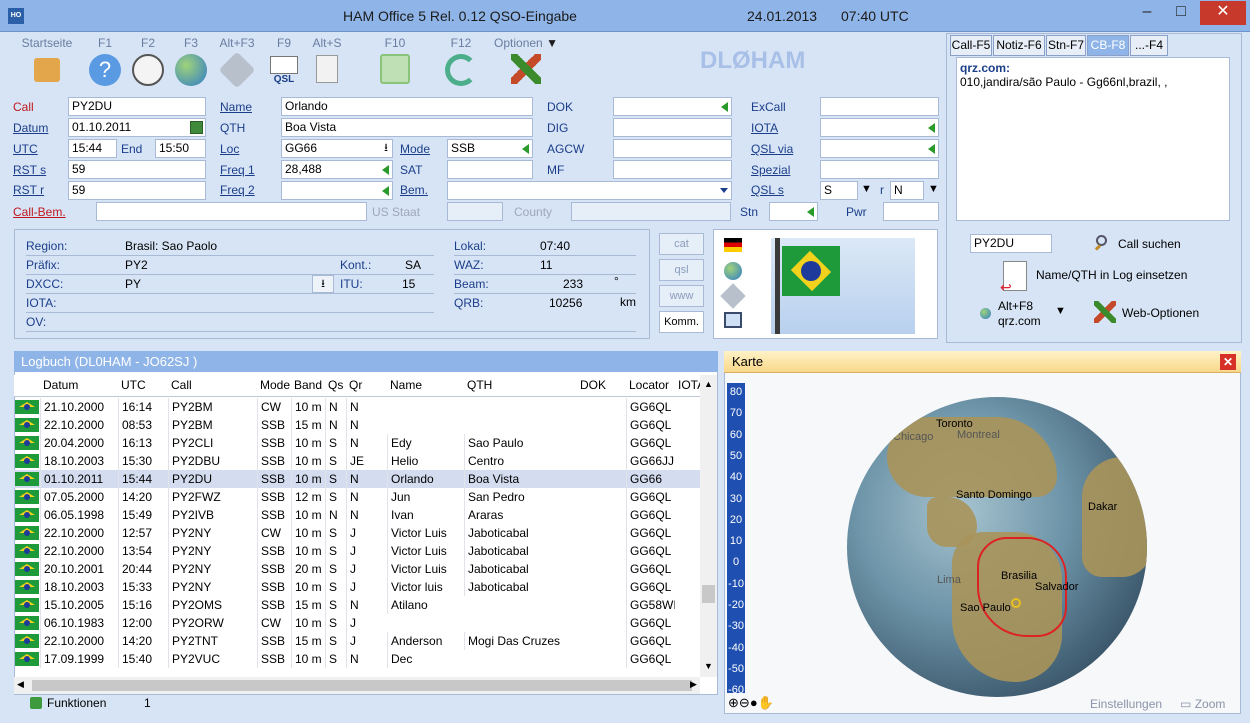 Image resolution: width=1250 pixels, height=723 pixels. What do you see at coordinates (137, 190) in the screenshot?
I see `rst-r-input: 59` at bounding box center [137, 190].